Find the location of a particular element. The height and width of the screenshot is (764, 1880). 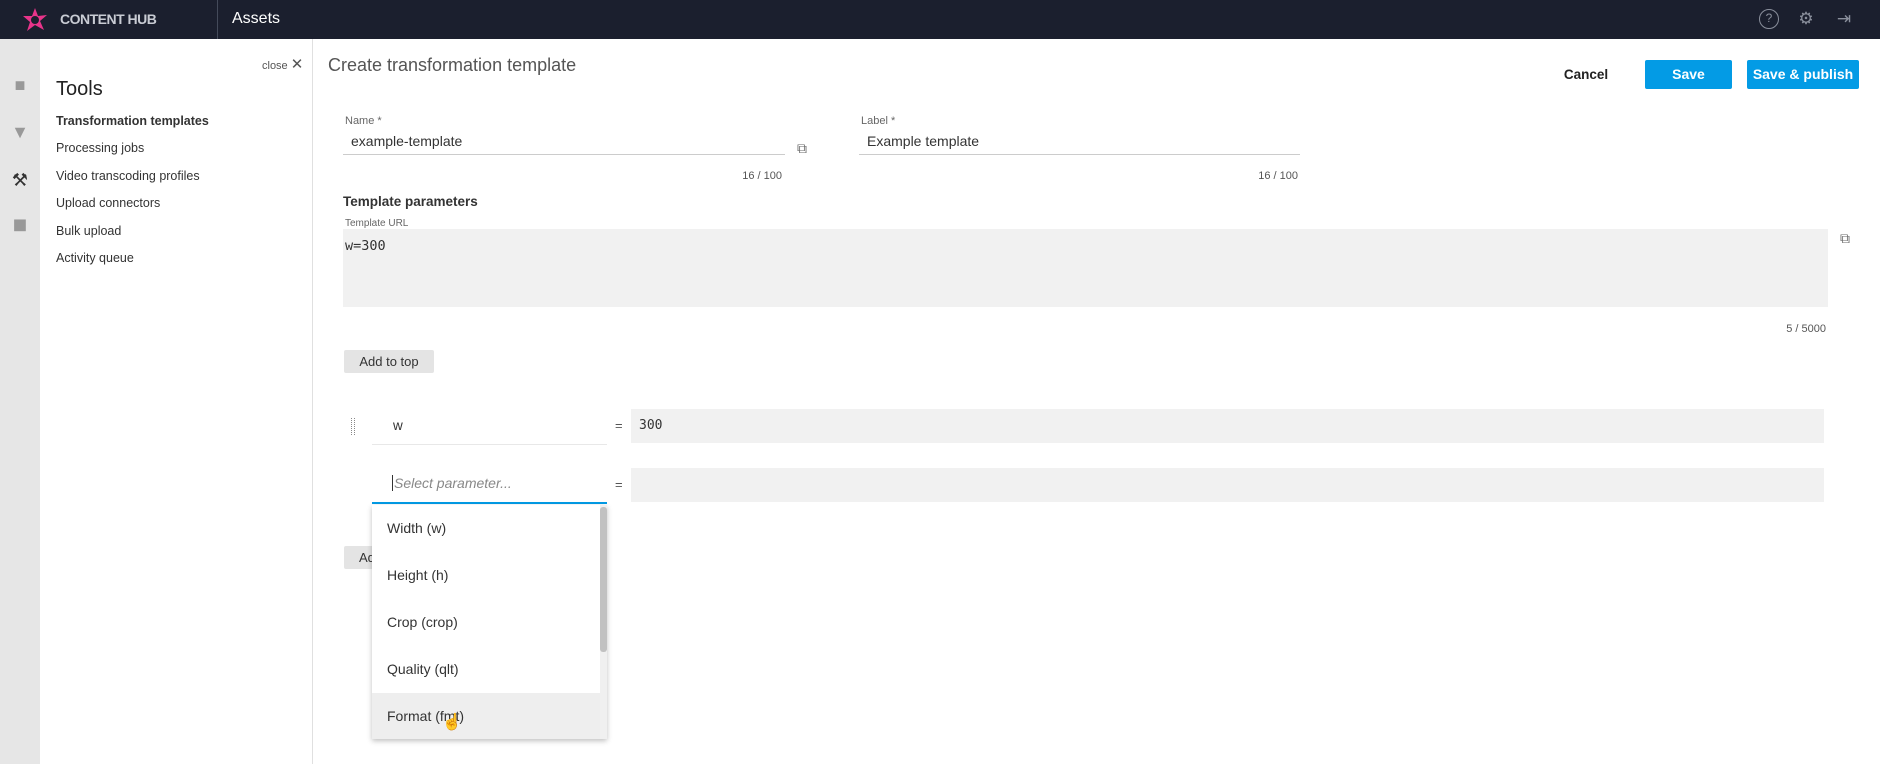

logout-icon: ⇥ is located at coordinates (1844, 19).